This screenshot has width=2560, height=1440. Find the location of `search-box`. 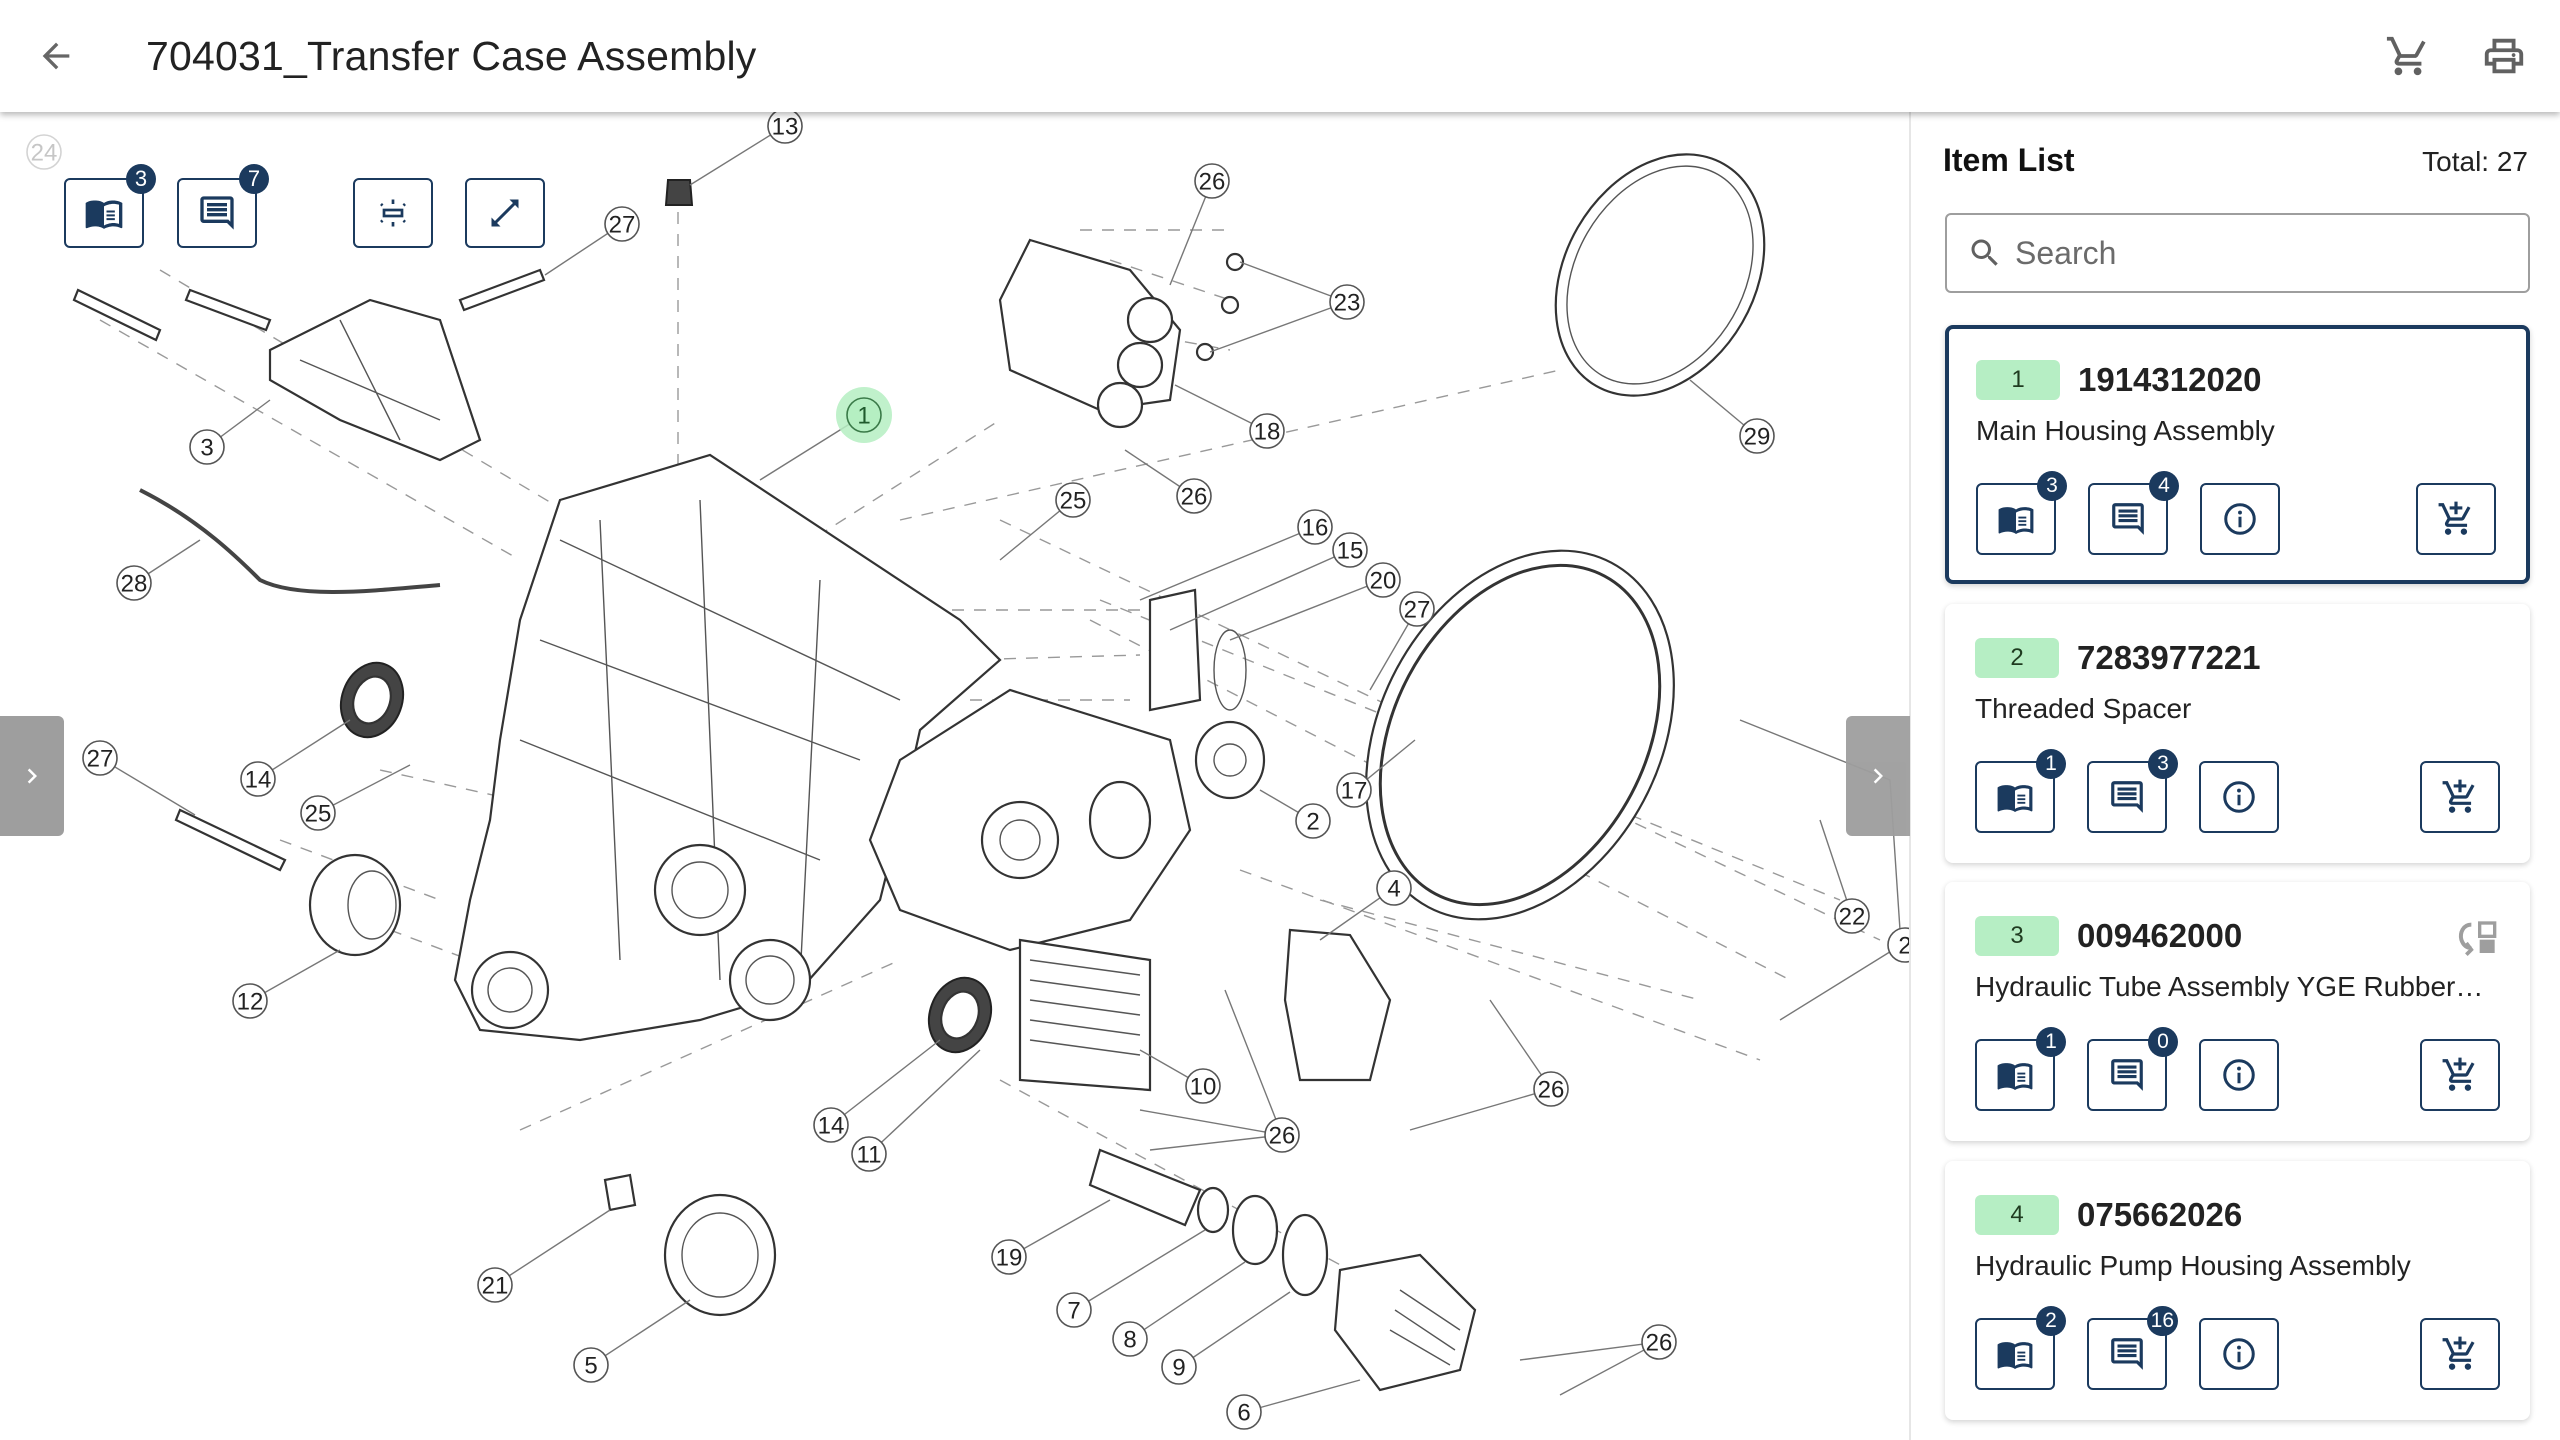

search-box is located at coordinates (2237, 253).